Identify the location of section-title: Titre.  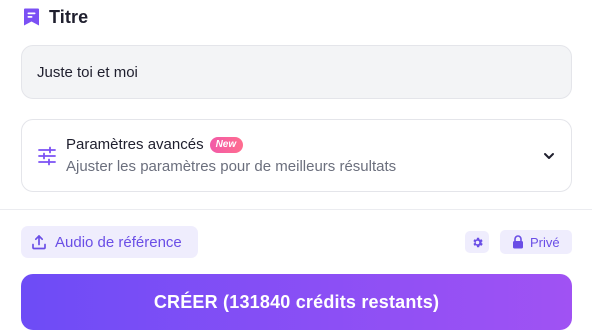
(69, 16).